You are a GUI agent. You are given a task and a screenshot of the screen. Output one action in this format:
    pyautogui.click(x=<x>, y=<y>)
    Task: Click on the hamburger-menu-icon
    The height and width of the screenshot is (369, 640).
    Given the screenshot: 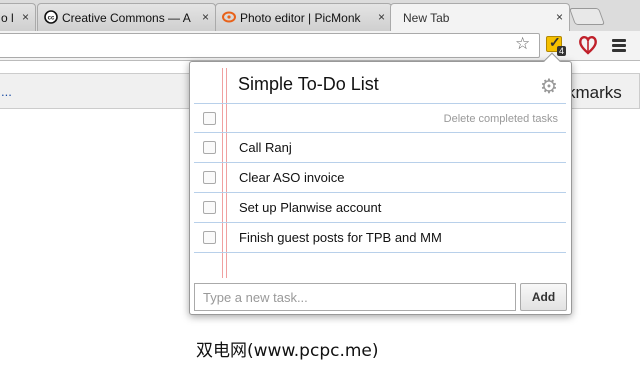 What is the action you would take?
    pyautogui.click(x=619, y=46)
    